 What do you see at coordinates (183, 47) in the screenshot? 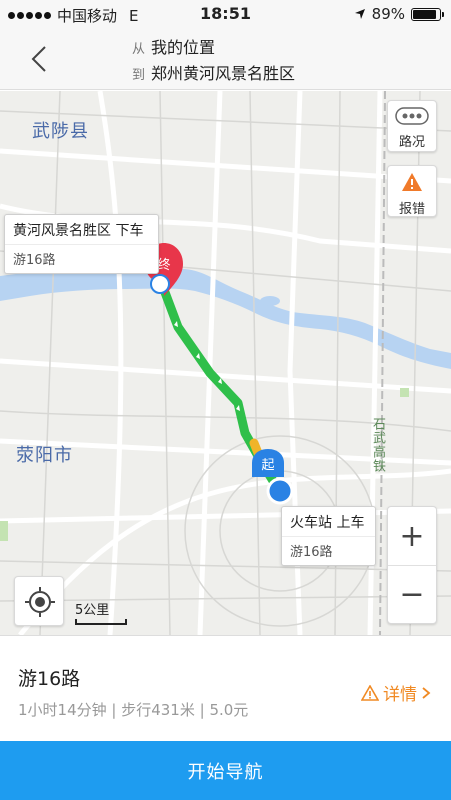
I see `from-value: 我的位置` at bounding box center [183, 47].